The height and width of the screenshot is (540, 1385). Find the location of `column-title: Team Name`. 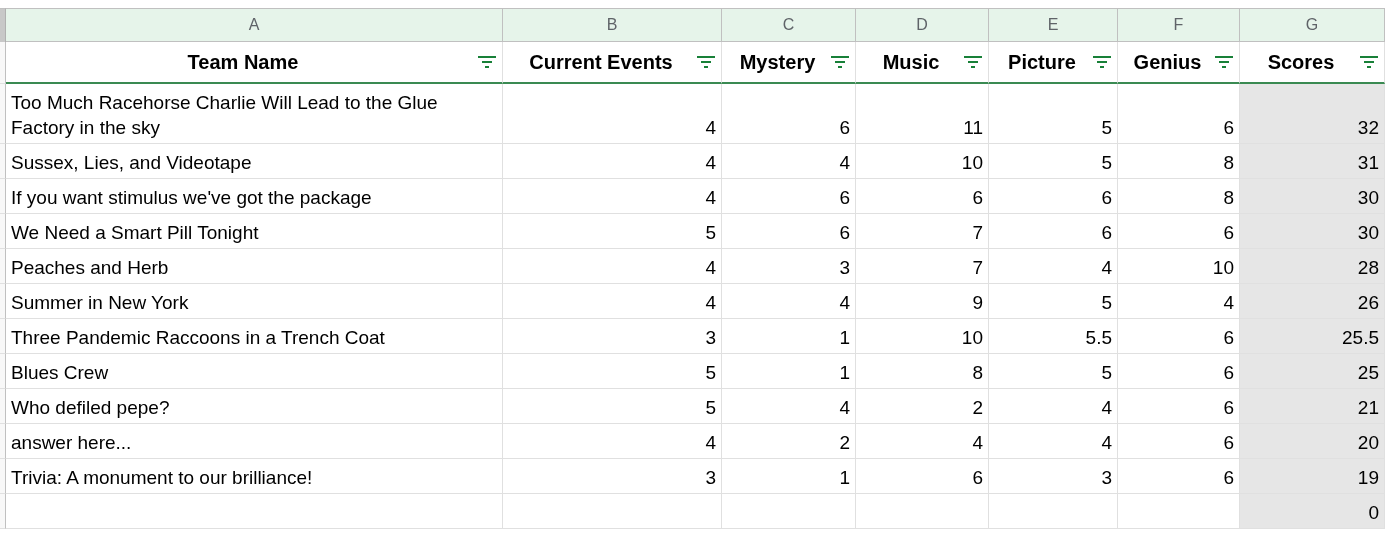

column-title: Team Name is located at coordinates (243, 62).